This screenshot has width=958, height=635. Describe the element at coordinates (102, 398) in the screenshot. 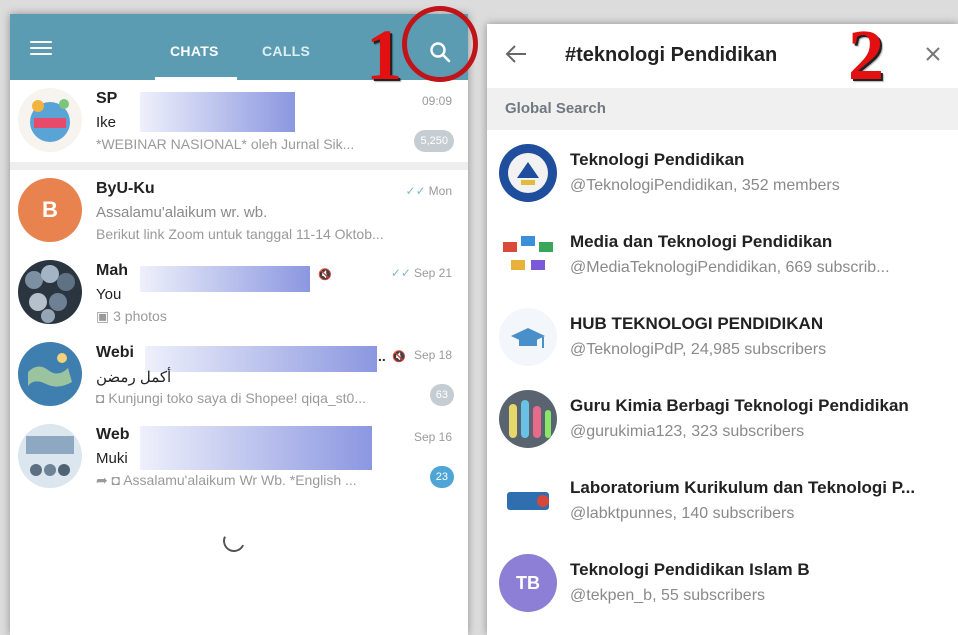

I see `camera-icon: ◘` at that location.